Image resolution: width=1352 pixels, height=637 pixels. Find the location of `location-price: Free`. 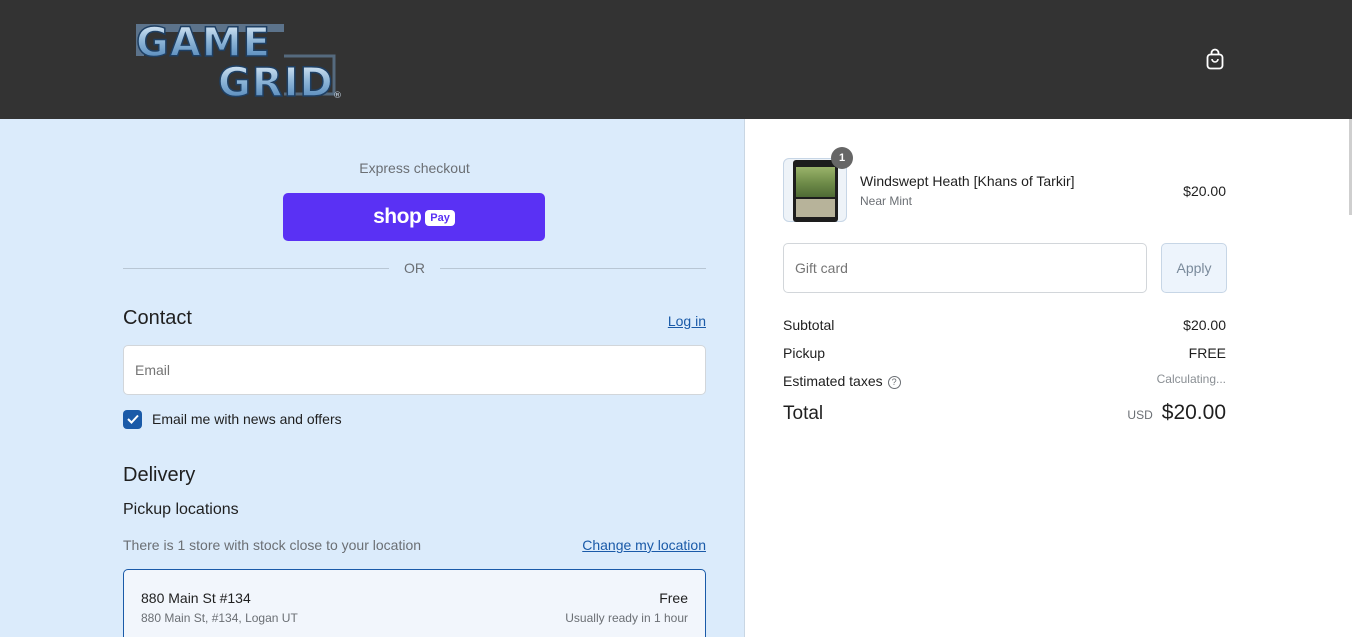

location-price: Free is located at coordinates (673, 598).